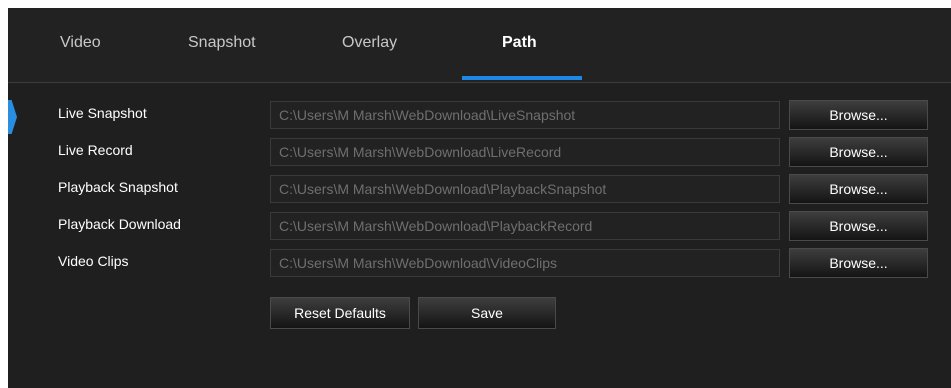 This screenshot has width=951, height=388. What do you see at coordinates (118, 187) in the screenshot?
I see `row-label-playback-snapshot: Playback Snapshot` at bounding box center [118, 187].